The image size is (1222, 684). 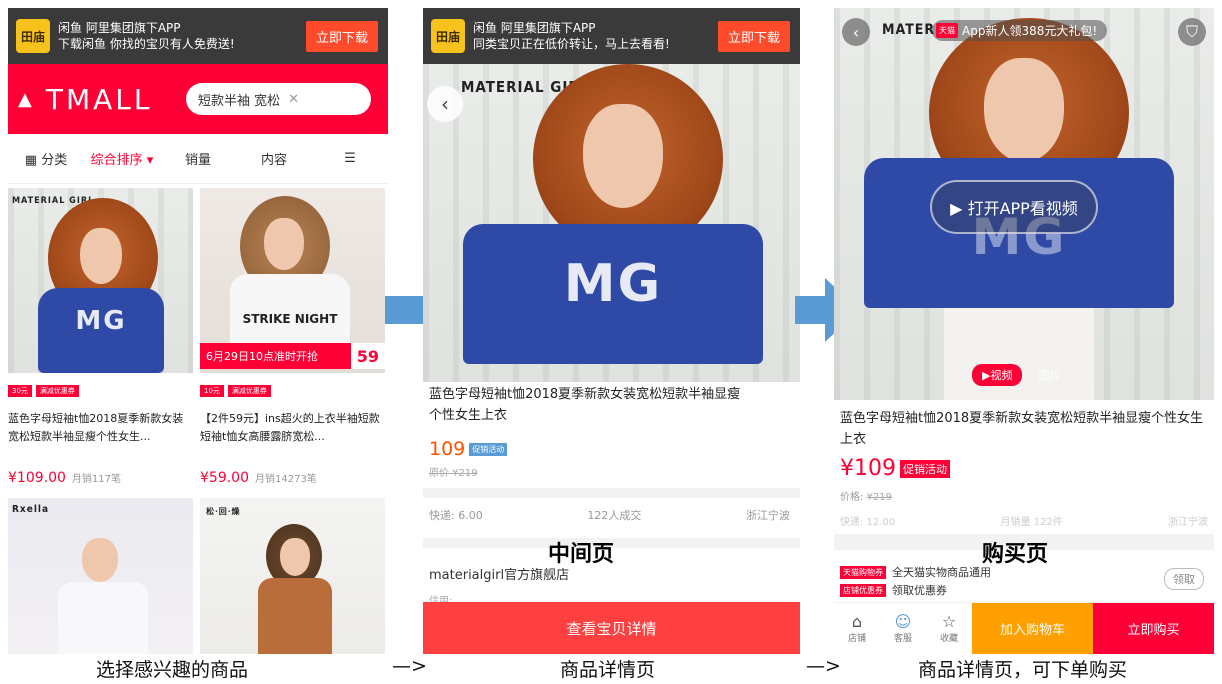 I want to click on new-user-tip: 天猫 App新人领388元大礼包!, so click(x=1020, y=30).